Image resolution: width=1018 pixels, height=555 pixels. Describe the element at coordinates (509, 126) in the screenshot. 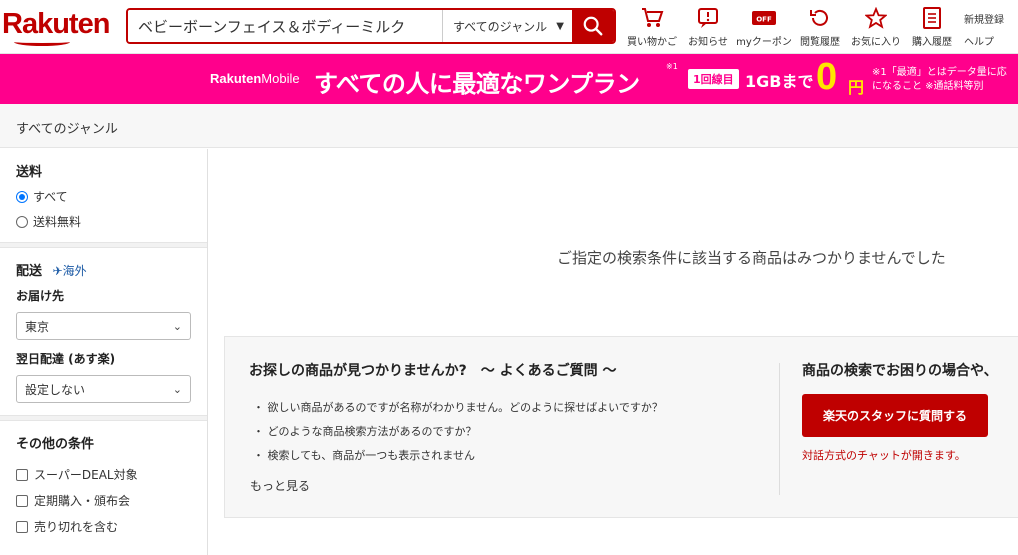

I see `breadcrumb: すべてのジャンル` at that location.